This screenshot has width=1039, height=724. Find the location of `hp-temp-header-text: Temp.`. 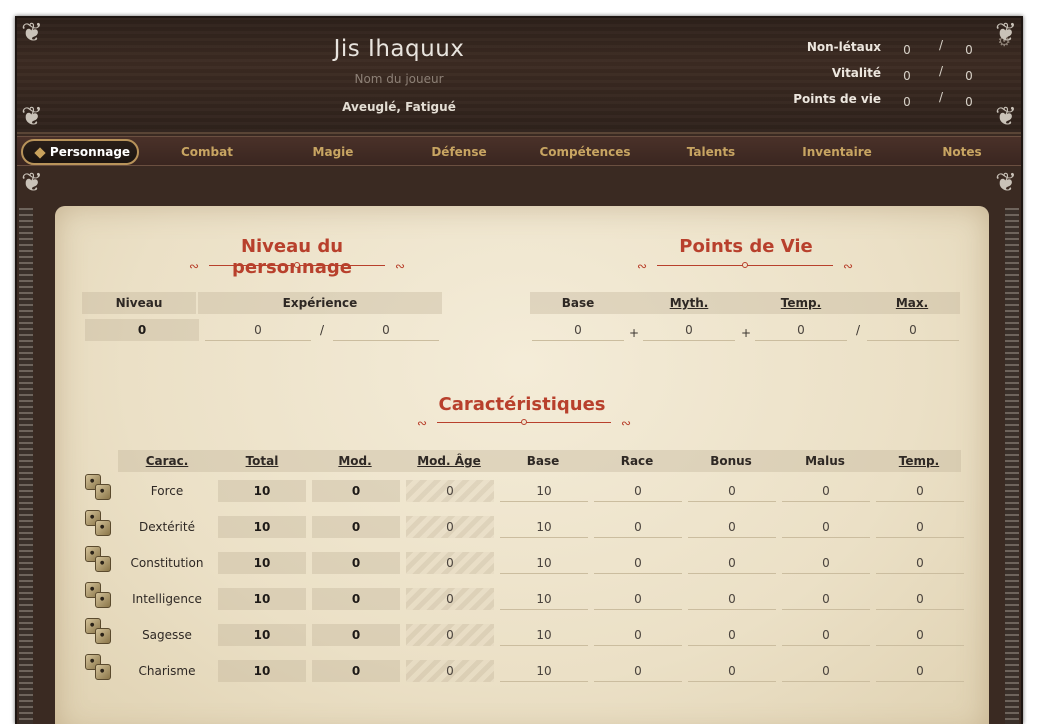

hp-temp-header-text: Temp. is located at coordinates (801, 303).